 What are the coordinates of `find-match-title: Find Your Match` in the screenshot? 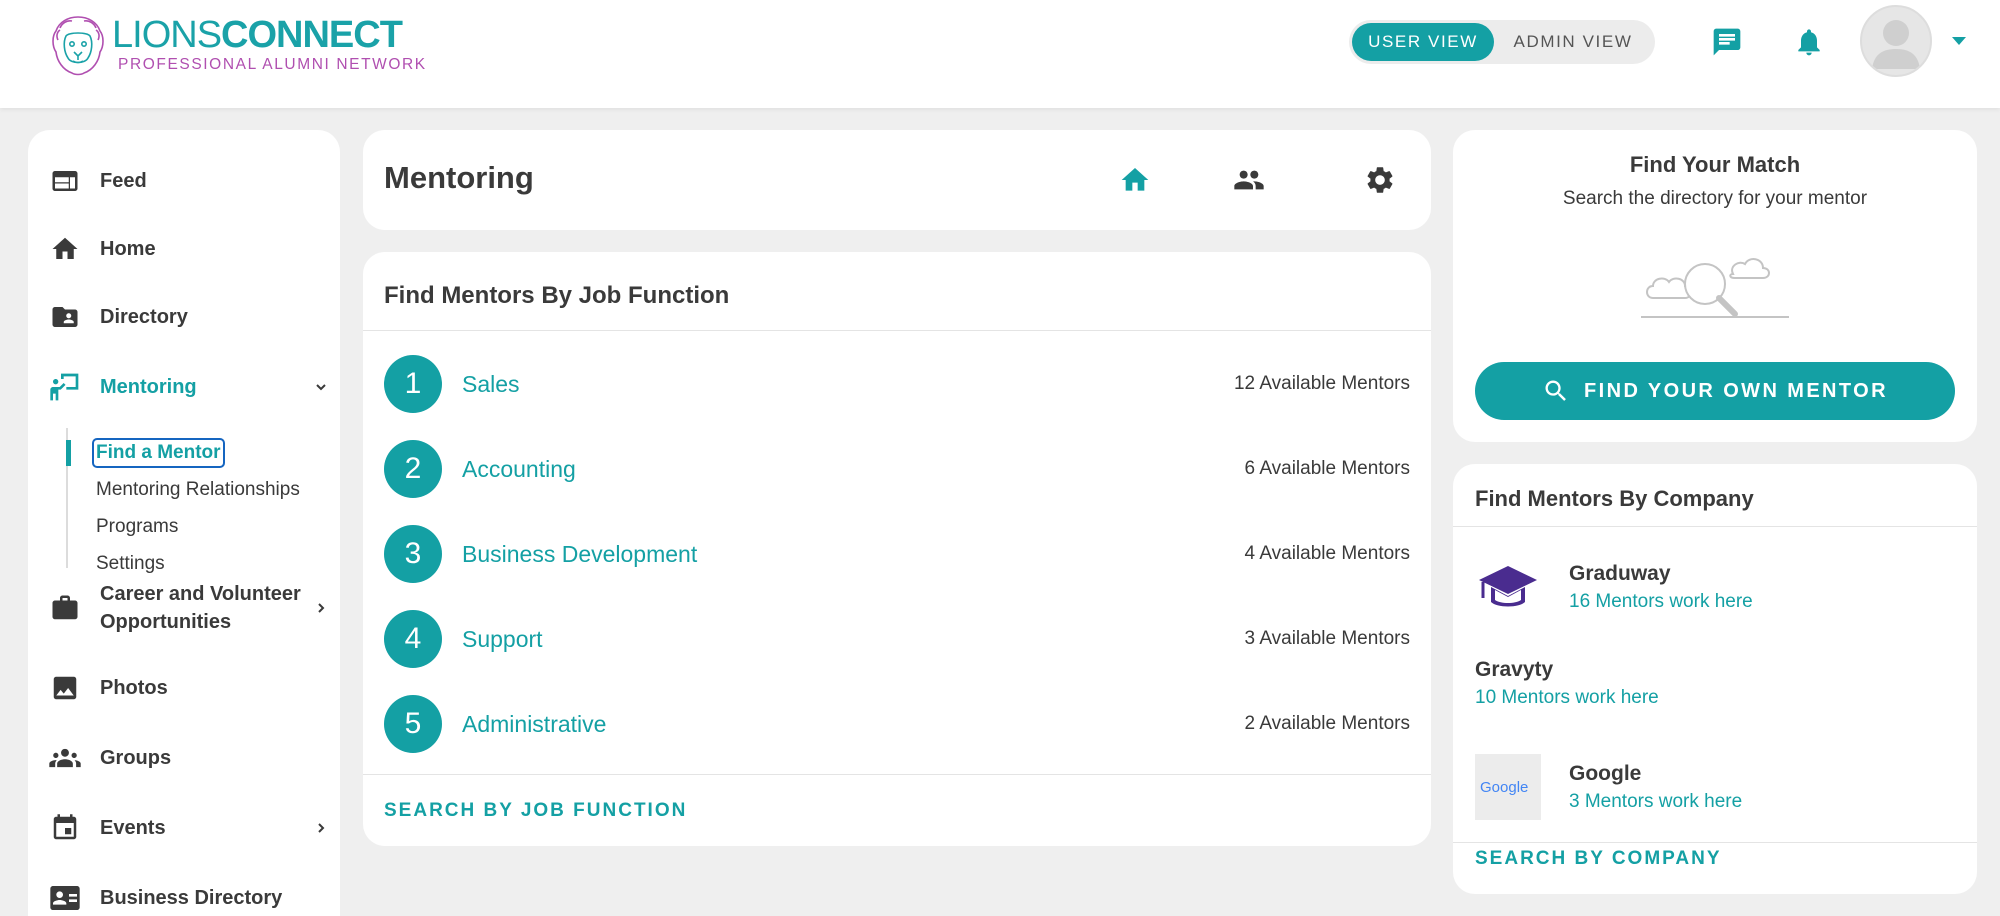 It's located at (1715, 164).